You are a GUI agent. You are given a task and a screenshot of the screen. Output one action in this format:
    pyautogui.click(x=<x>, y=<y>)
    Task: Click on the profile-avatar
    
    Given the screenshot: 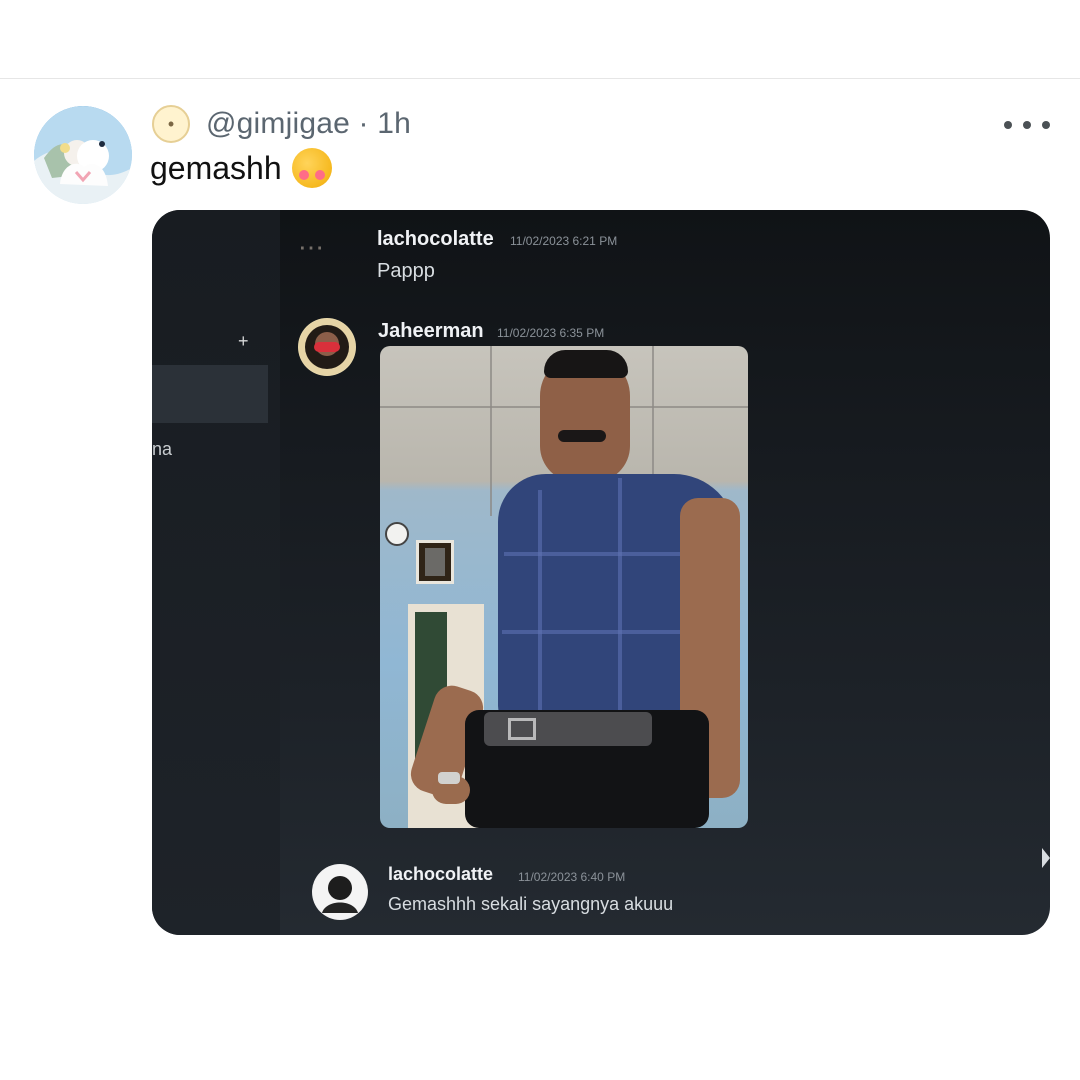 What is the action you would take?
    pyautogui.click(x=83, y=155)
    